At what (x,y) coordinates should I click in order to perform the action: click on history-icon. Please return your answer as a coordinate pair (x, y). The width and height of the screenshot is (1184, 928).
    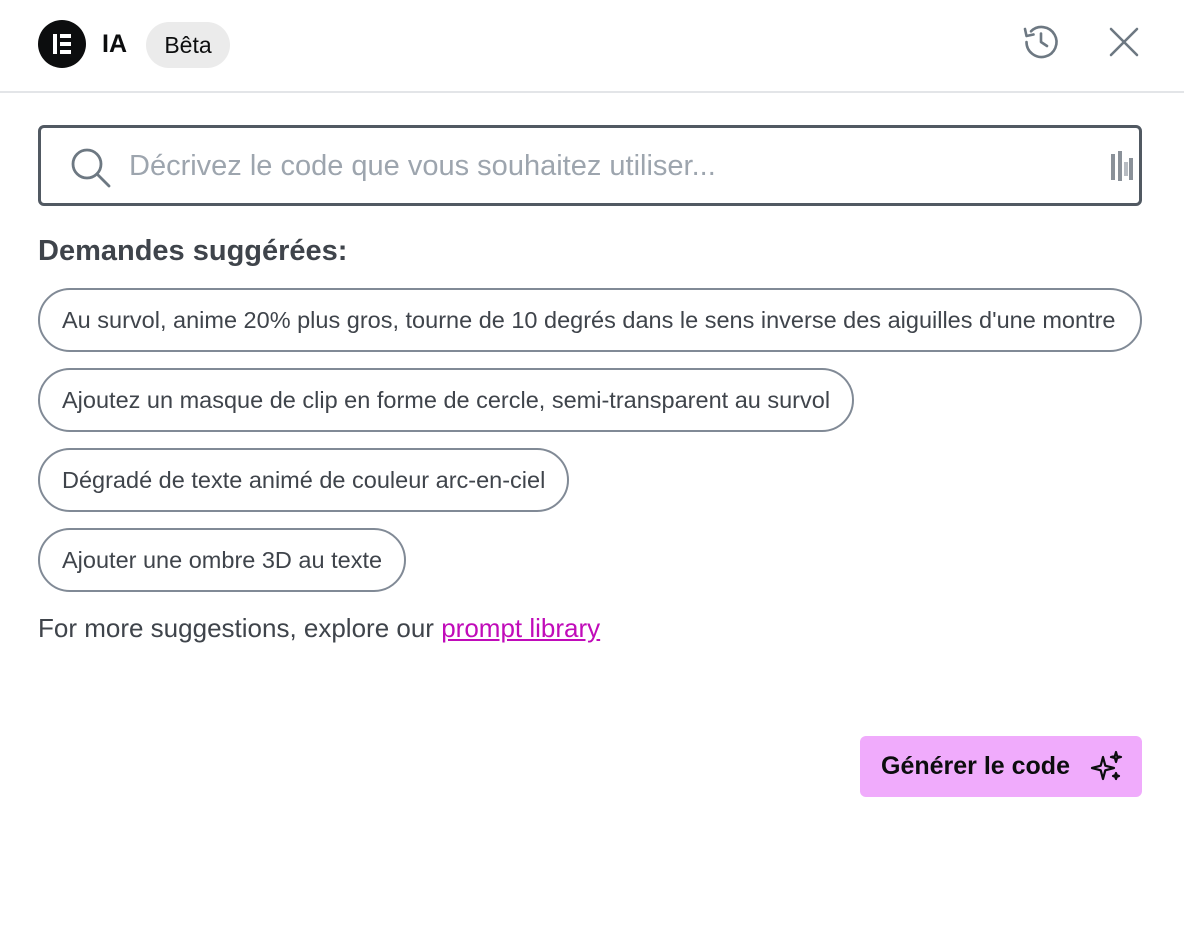
    Looking at the image, I should click on (1041, 44).